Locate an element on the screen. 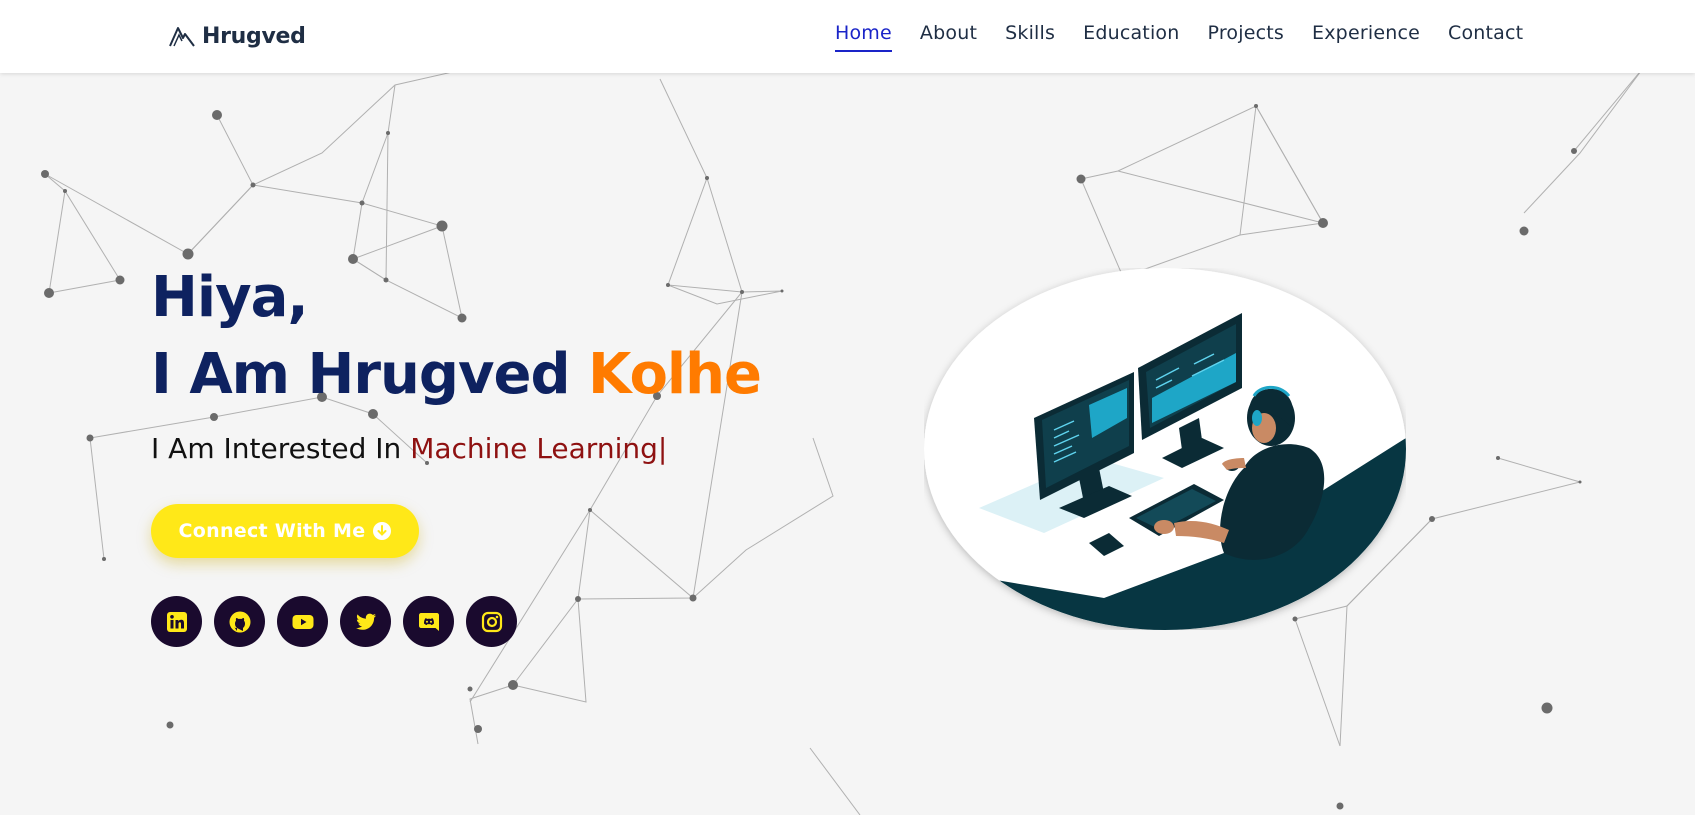  youtube-icon is located at coordinates (302, 621).